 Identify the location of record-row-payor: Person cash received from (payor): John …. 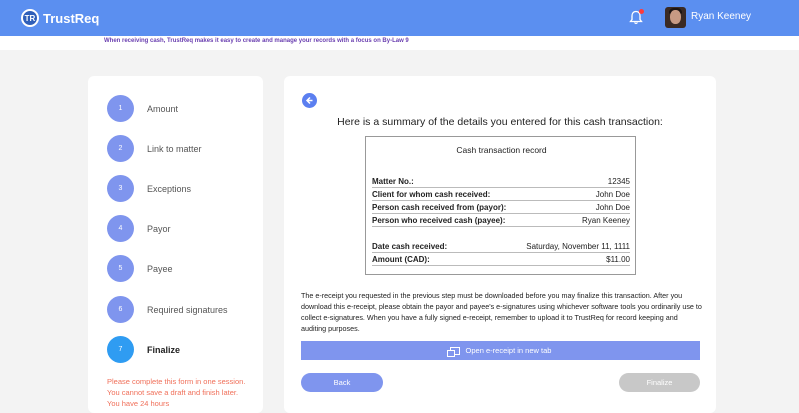
(501, 208).